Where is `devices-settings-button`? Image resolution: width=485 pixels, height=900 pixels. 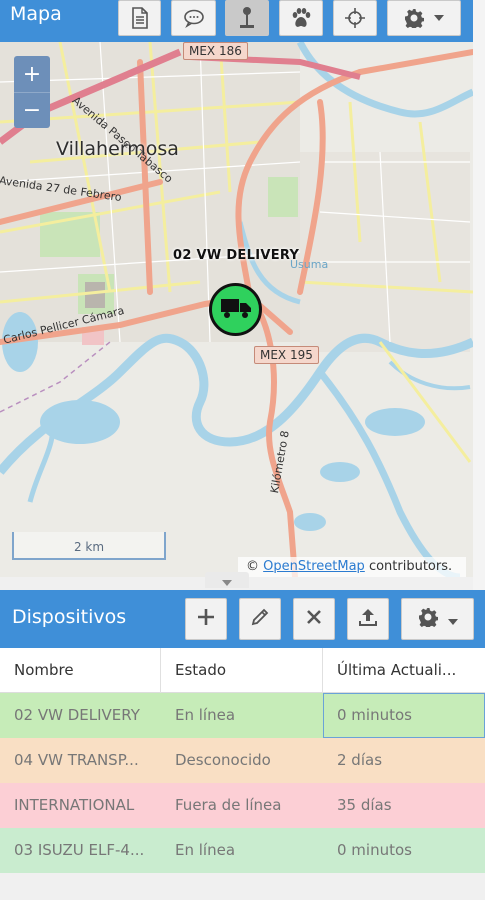 devices-settings-button is located at coordinates (437, 619).